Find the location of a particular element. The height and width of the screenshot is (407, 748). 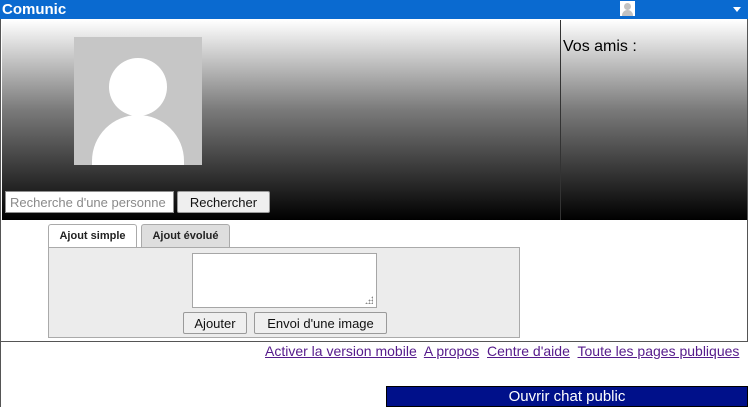

app-title: Comunic is located at coordinates (34, 9).